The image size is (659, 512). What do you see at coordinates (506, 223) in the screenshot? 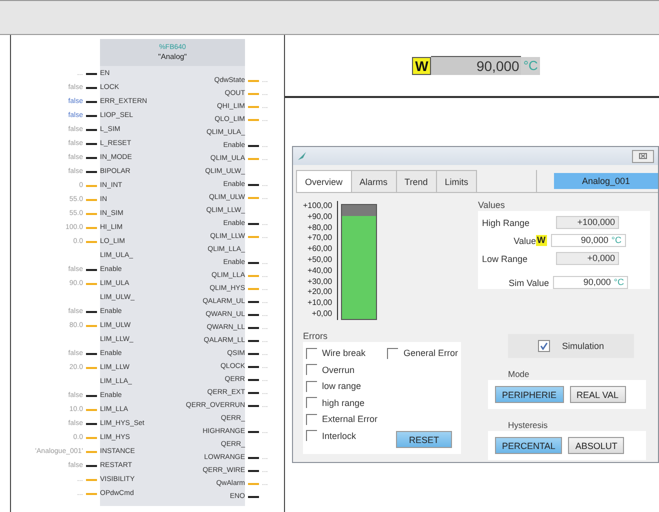
I see `value-label: High Range` at bounding box center [506, 223].